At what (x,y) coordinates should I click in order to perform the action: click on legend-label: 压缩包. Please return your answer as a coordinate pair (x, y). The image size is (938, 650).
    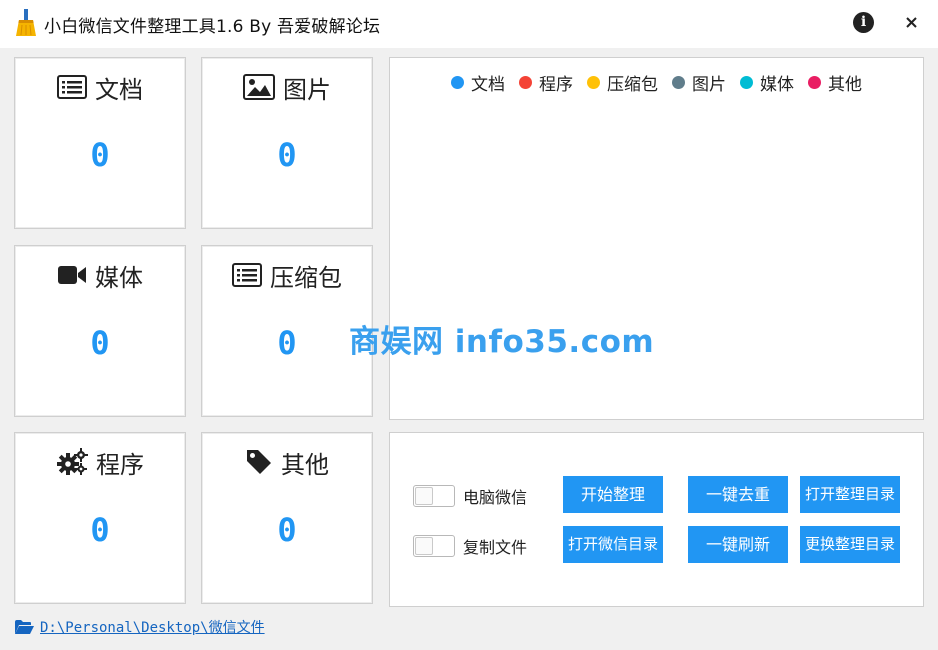
    Looking at the image, I should click on (632, 85).